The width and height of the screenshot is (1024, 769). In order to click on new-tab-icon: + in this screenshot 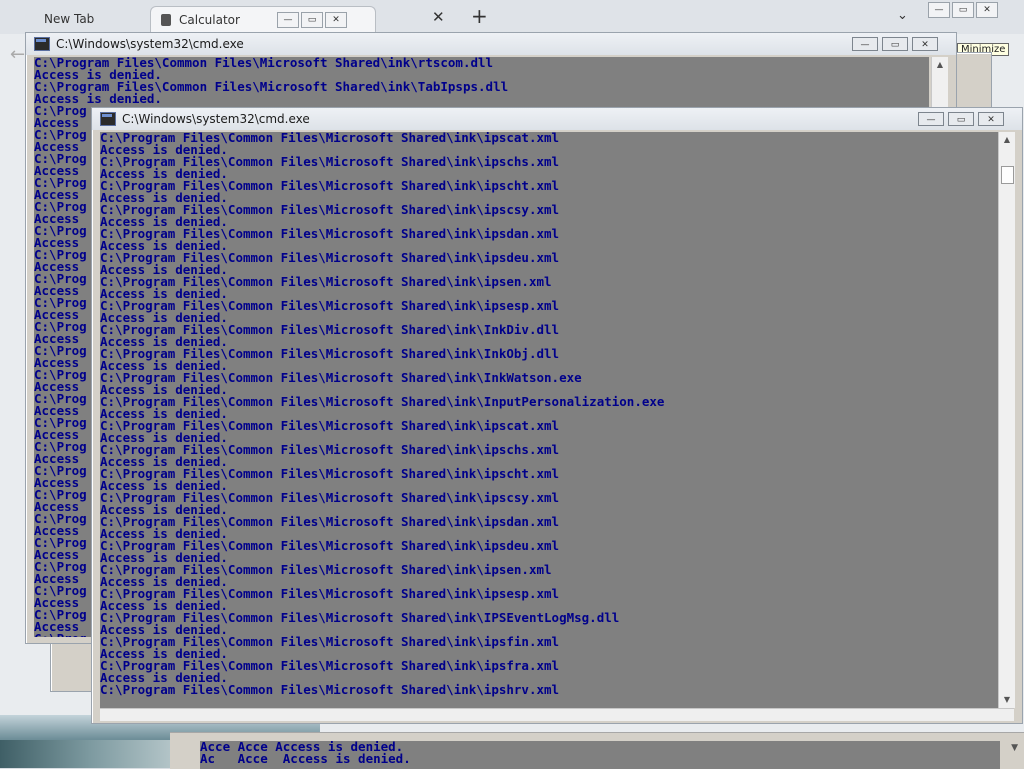, I will do `click(479, 16)`.